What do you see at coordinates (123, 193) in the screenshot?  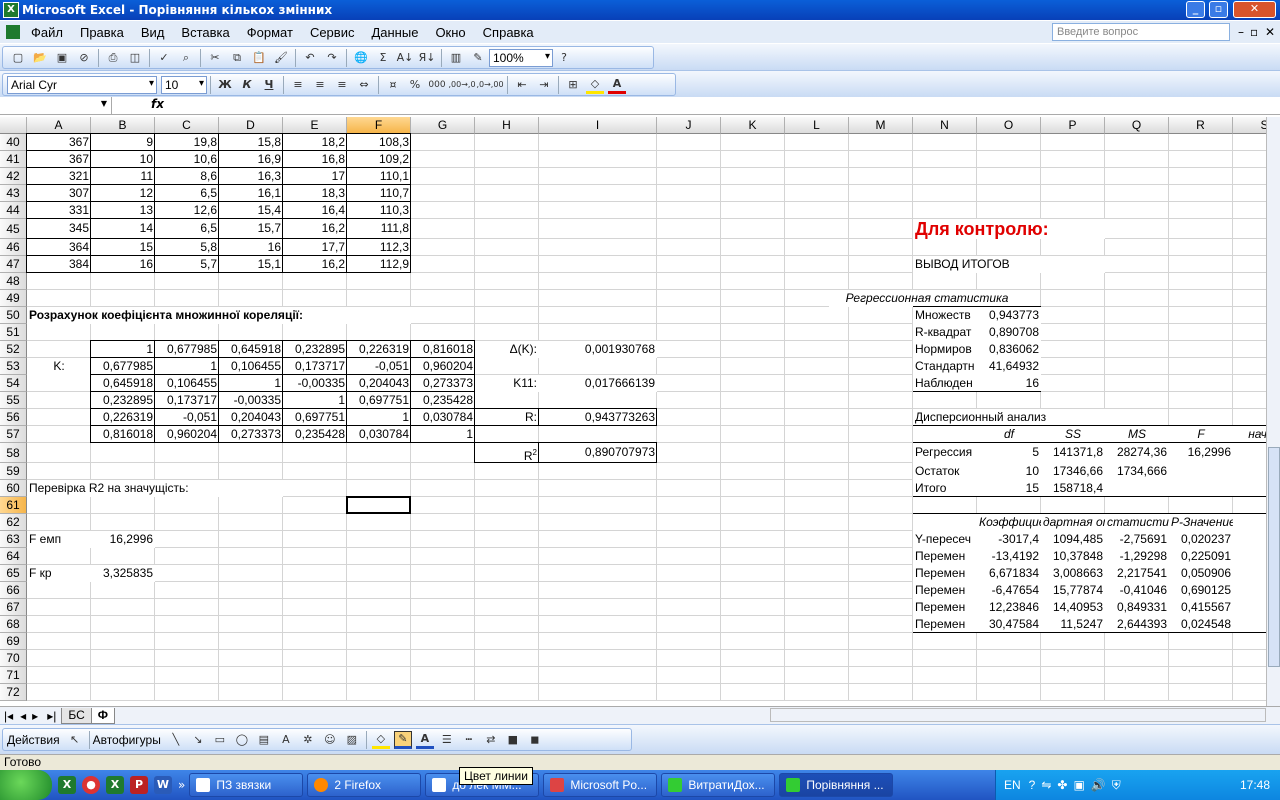 I see `data-cell: 12` at bounding box center [123, 193].